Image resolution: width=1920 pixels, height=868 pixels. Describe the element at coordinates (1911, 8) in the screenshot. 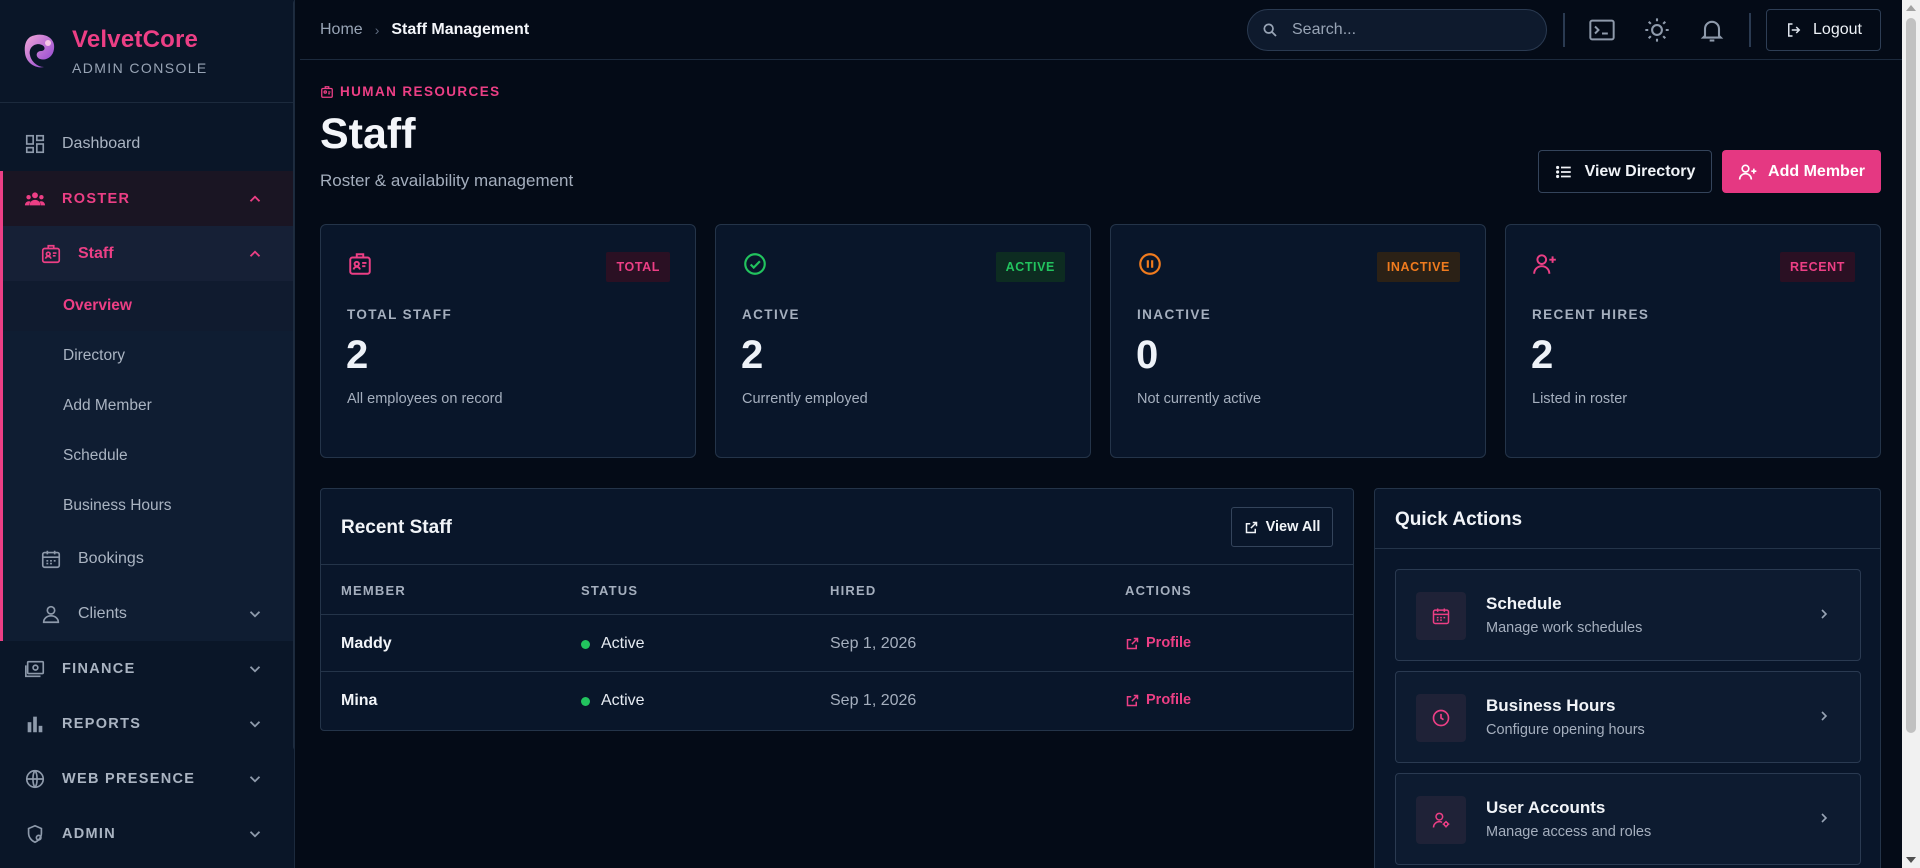

I see `scroll-up-icon` at that location.